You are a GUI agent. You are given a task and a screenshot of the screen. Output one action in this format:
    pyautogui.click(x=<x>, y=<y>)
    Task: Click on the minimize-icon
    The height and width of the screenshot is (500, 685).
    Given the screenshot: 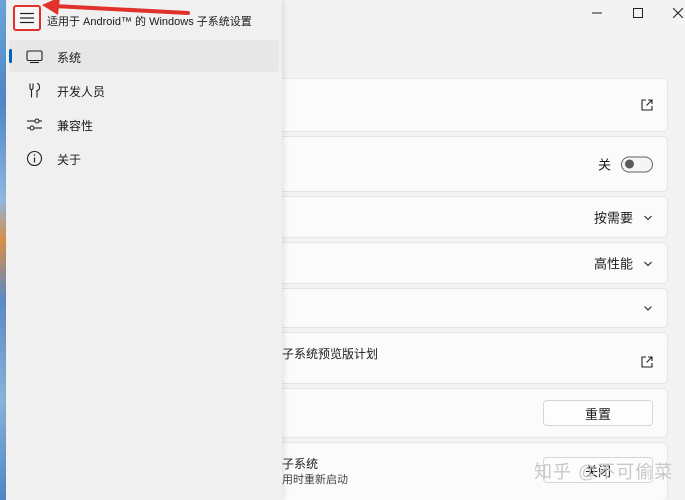 What is the action you would take?
    pyautogui.click(x=597, y=13)
    